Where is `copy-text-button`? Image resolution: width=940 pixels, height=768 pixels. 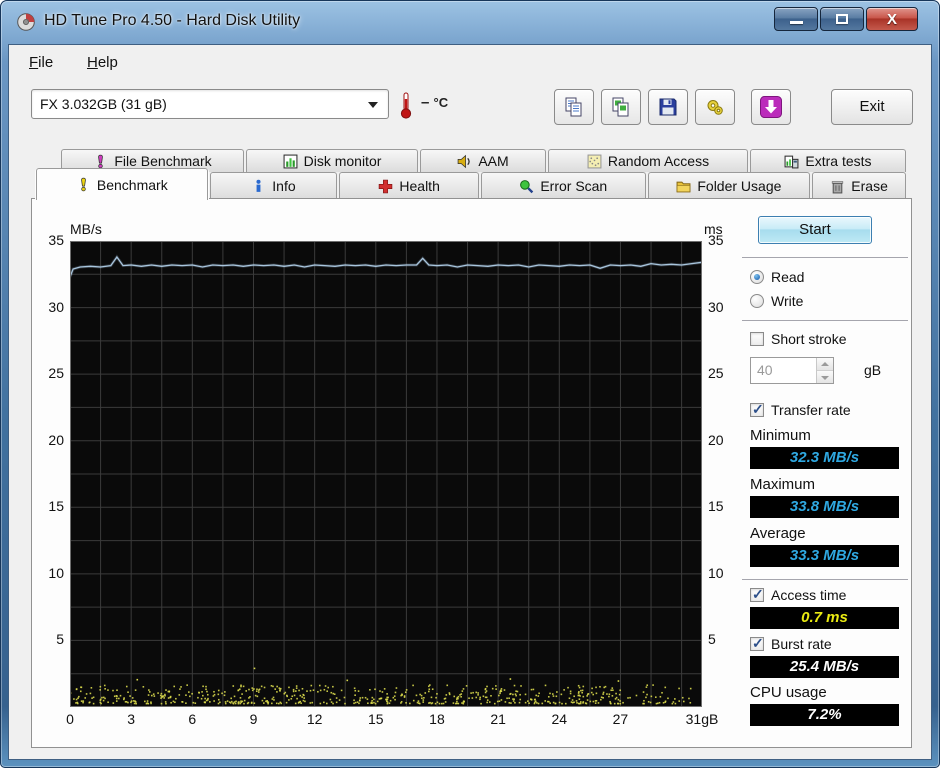 copy-text-button is located at coordinates (574, 107).